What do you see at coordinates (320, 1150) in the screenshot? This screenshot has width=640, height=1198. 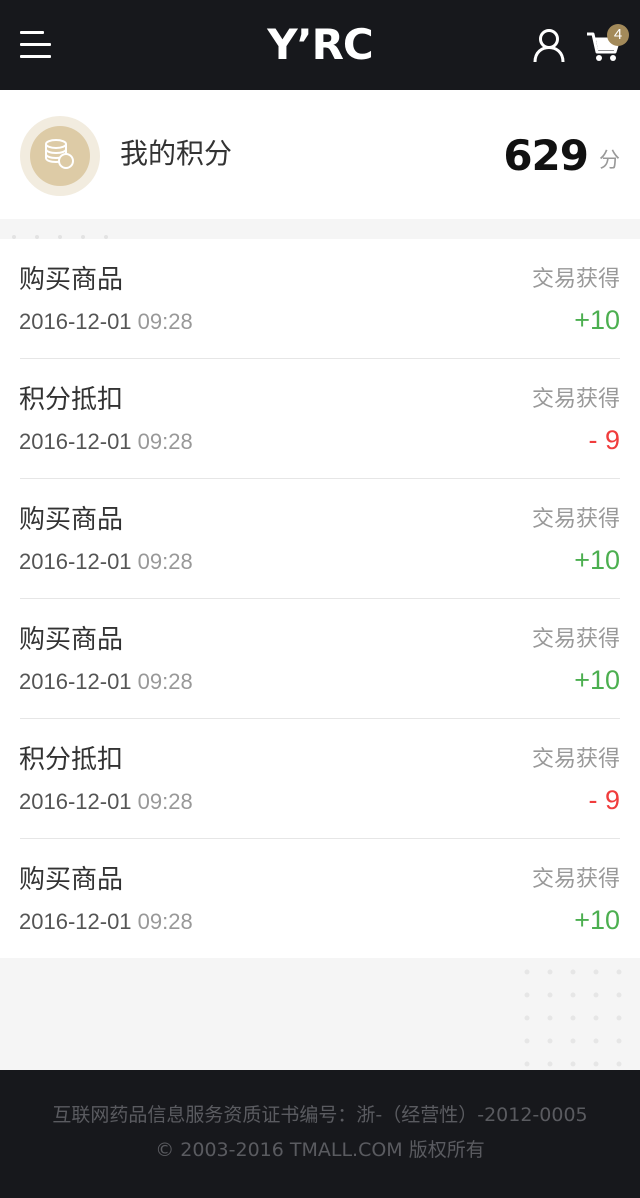 I see `copyright-text: © 2003-2016 TMALL.COM 版权所有` at bounding box center [320, 1150].